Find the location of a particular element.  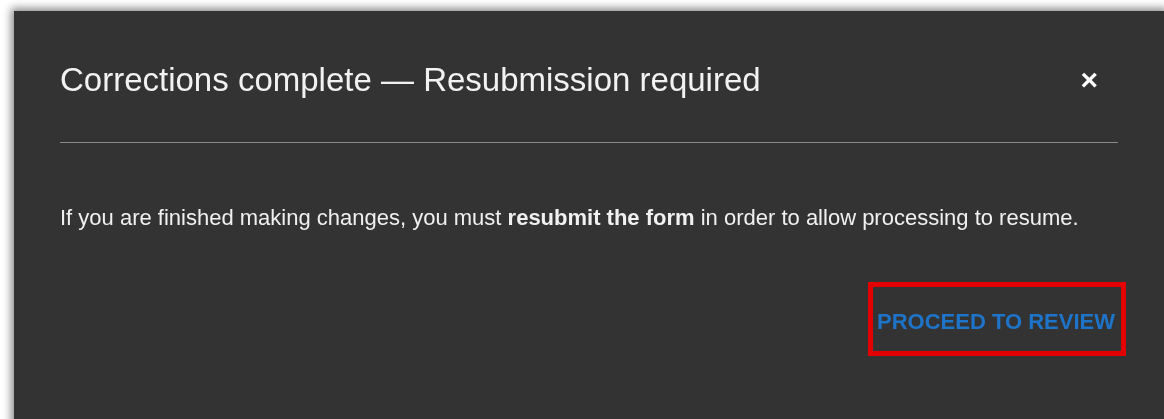

dialog-message: If you are finished making changes, you must resubmit the form in order to allow processing to resume. is located at coordinates (570, 218).